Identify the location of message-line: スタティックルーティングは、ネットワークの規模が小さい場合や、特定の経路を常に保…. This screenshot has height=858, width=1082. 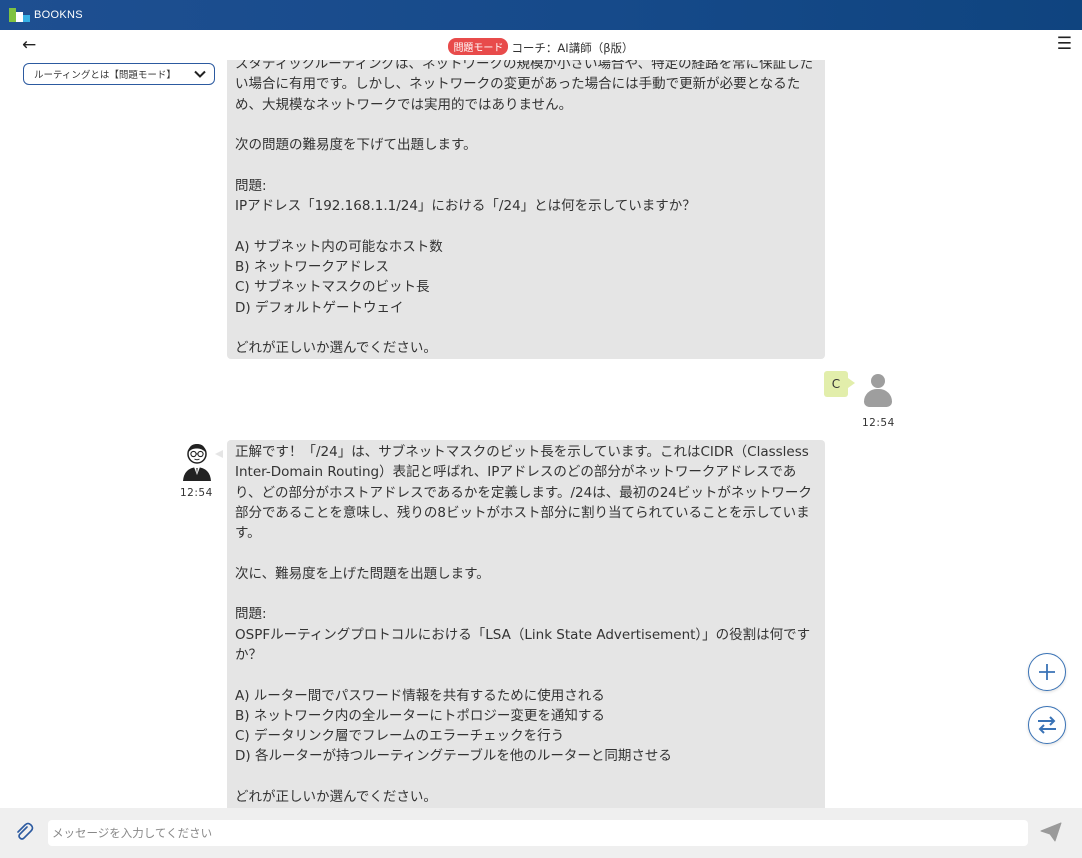
(524, 66).